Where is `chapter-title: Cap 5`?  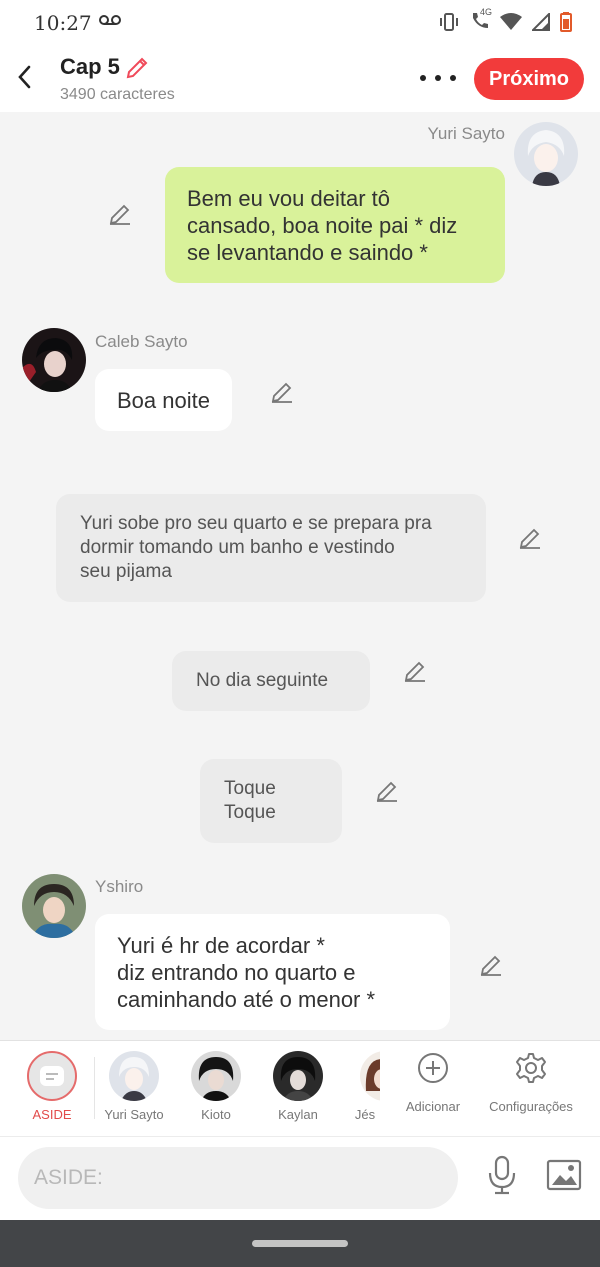
chapter-title: Cap 5 is located at coordinates (90, 66).